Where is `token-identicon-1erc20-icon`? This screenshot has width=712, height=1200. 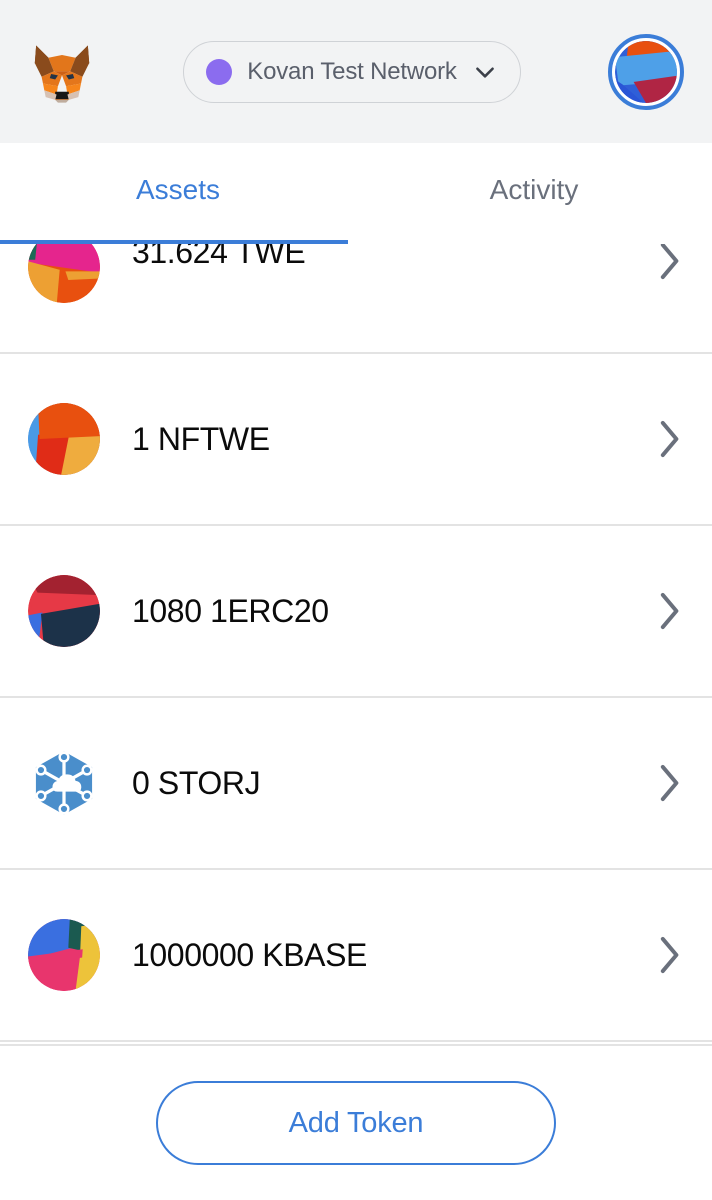
token-identicon-1erc20-icon is located at coordinates (64, 611).